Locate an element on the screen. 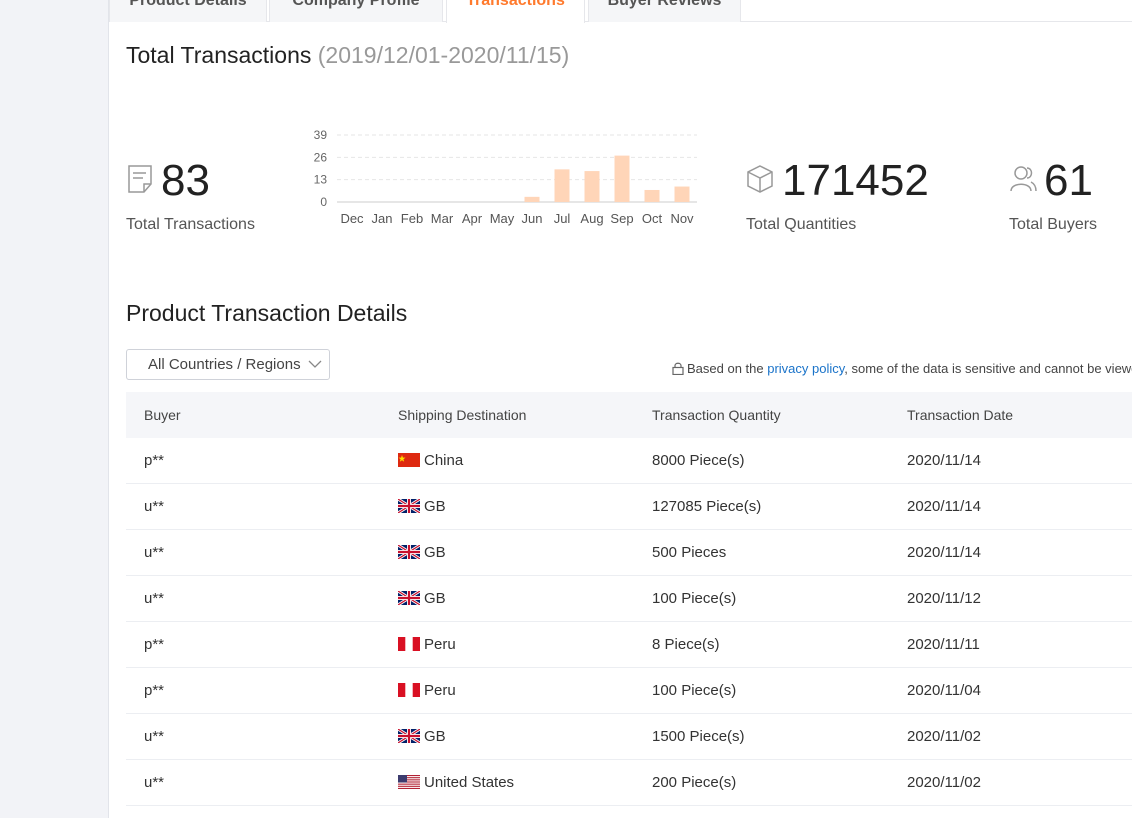 The width and height of the screenshot is (1132, 818). date-range: (2019/12/01-2020/11/15) is located at coordinates (443, 55).